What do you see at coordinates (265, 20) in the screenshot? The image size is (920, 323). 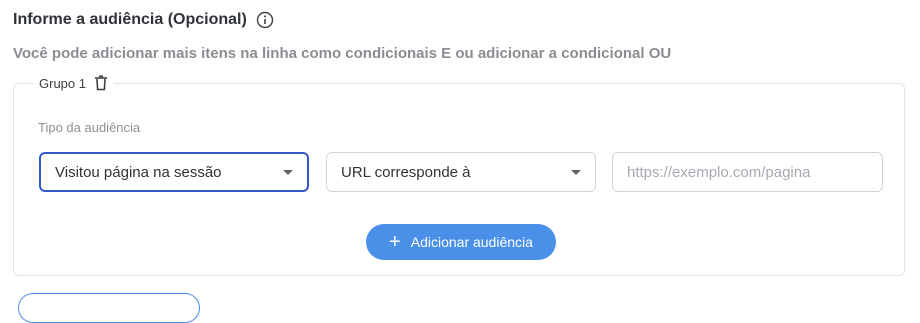 I see `info-icon` at bounding box center [265, 20].